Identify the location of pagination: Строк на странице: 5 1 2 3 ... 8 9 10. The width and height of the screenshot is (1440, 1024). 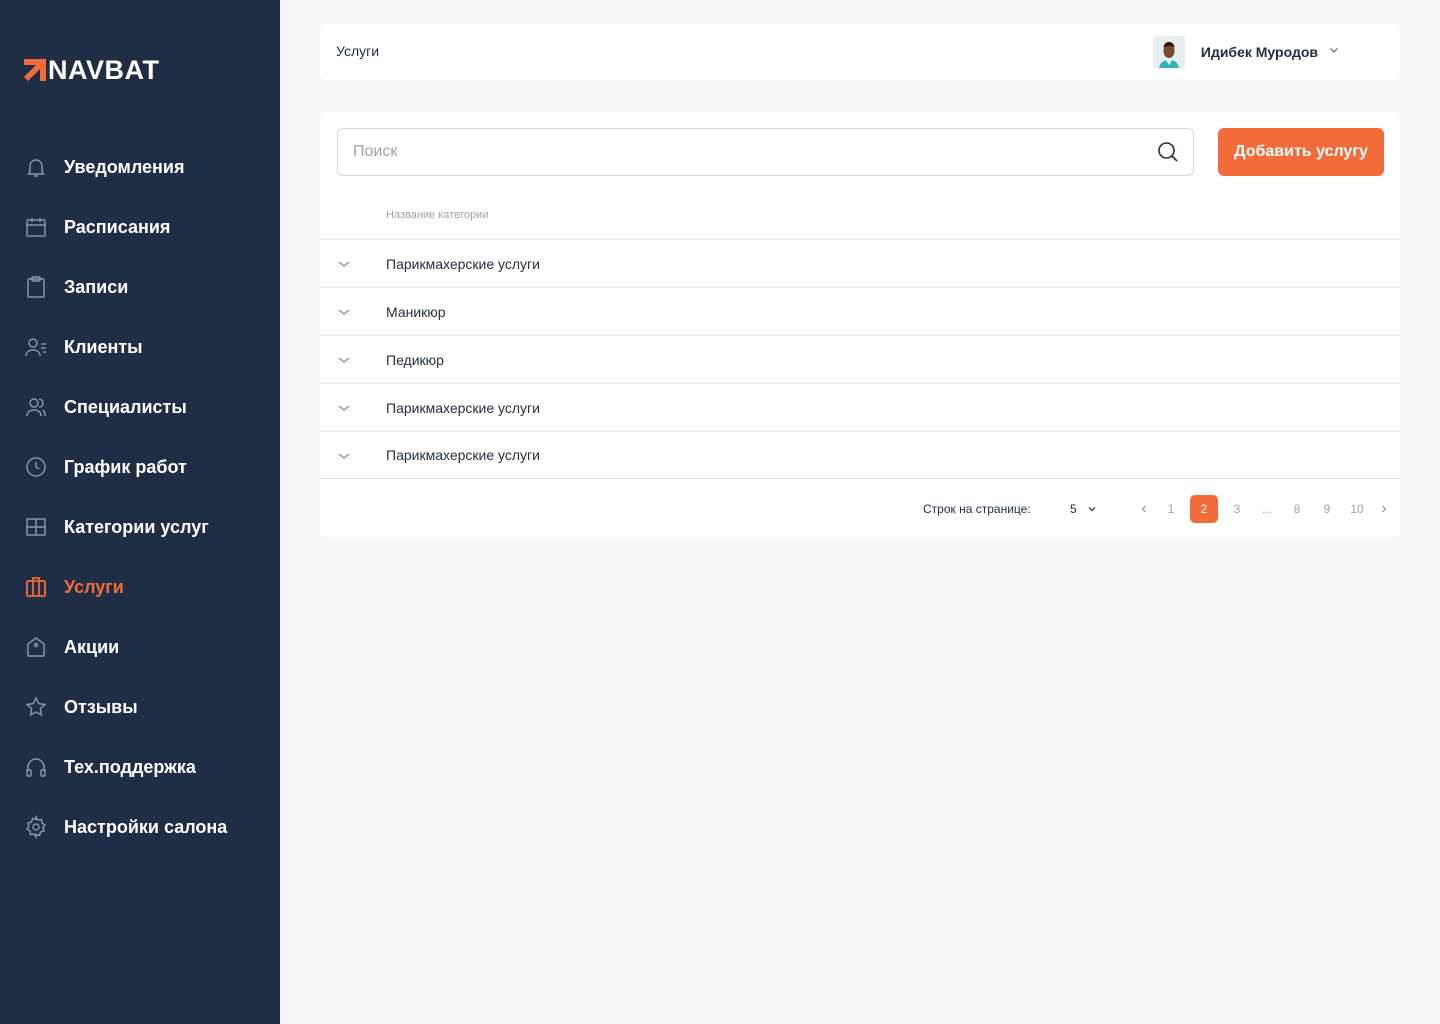
(860, 509).